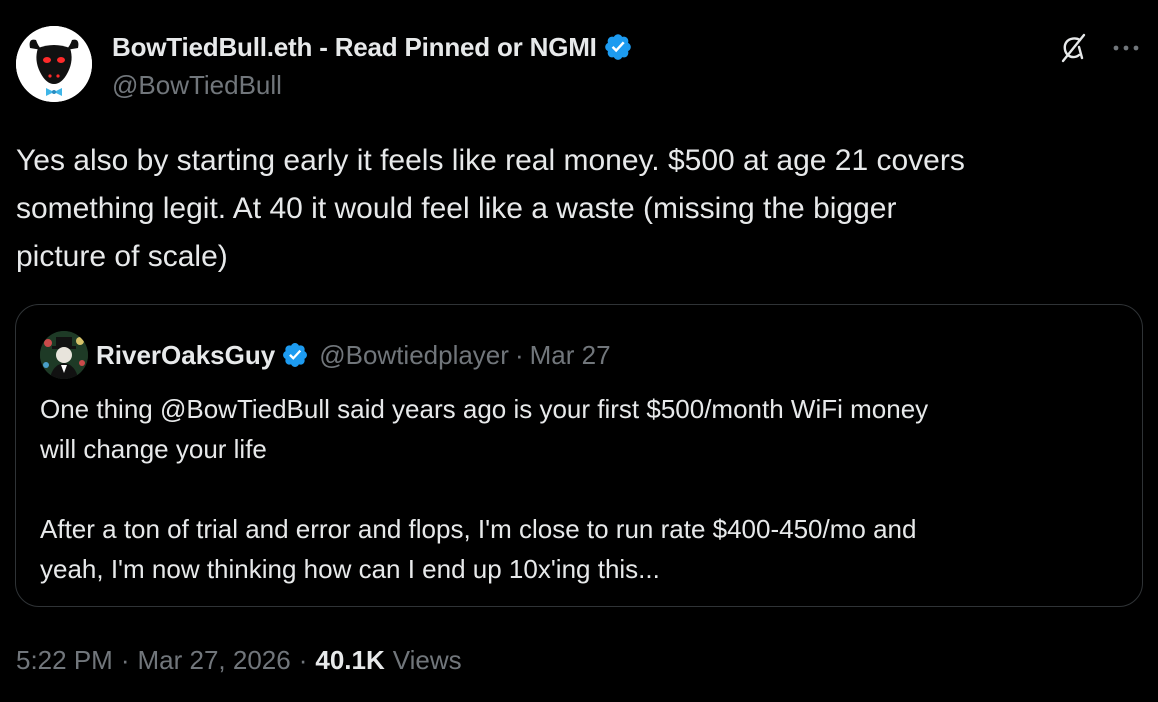  I want to click on bull-avatar-icon, so click(54, 64).